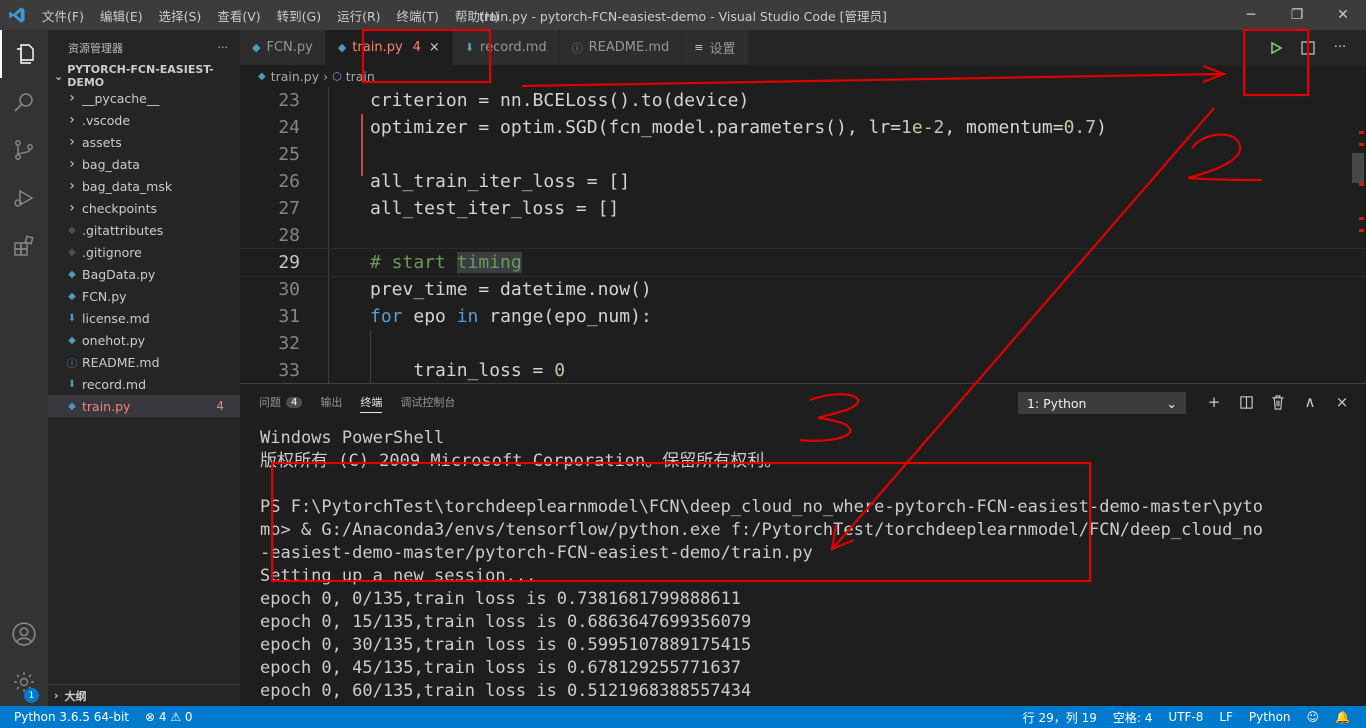 The image size is (1366, 728). What do you see at coordinates (144, 120) in the screenshot?
I see `file-tree-item: › .vscode` at bounding box center [144, 120].